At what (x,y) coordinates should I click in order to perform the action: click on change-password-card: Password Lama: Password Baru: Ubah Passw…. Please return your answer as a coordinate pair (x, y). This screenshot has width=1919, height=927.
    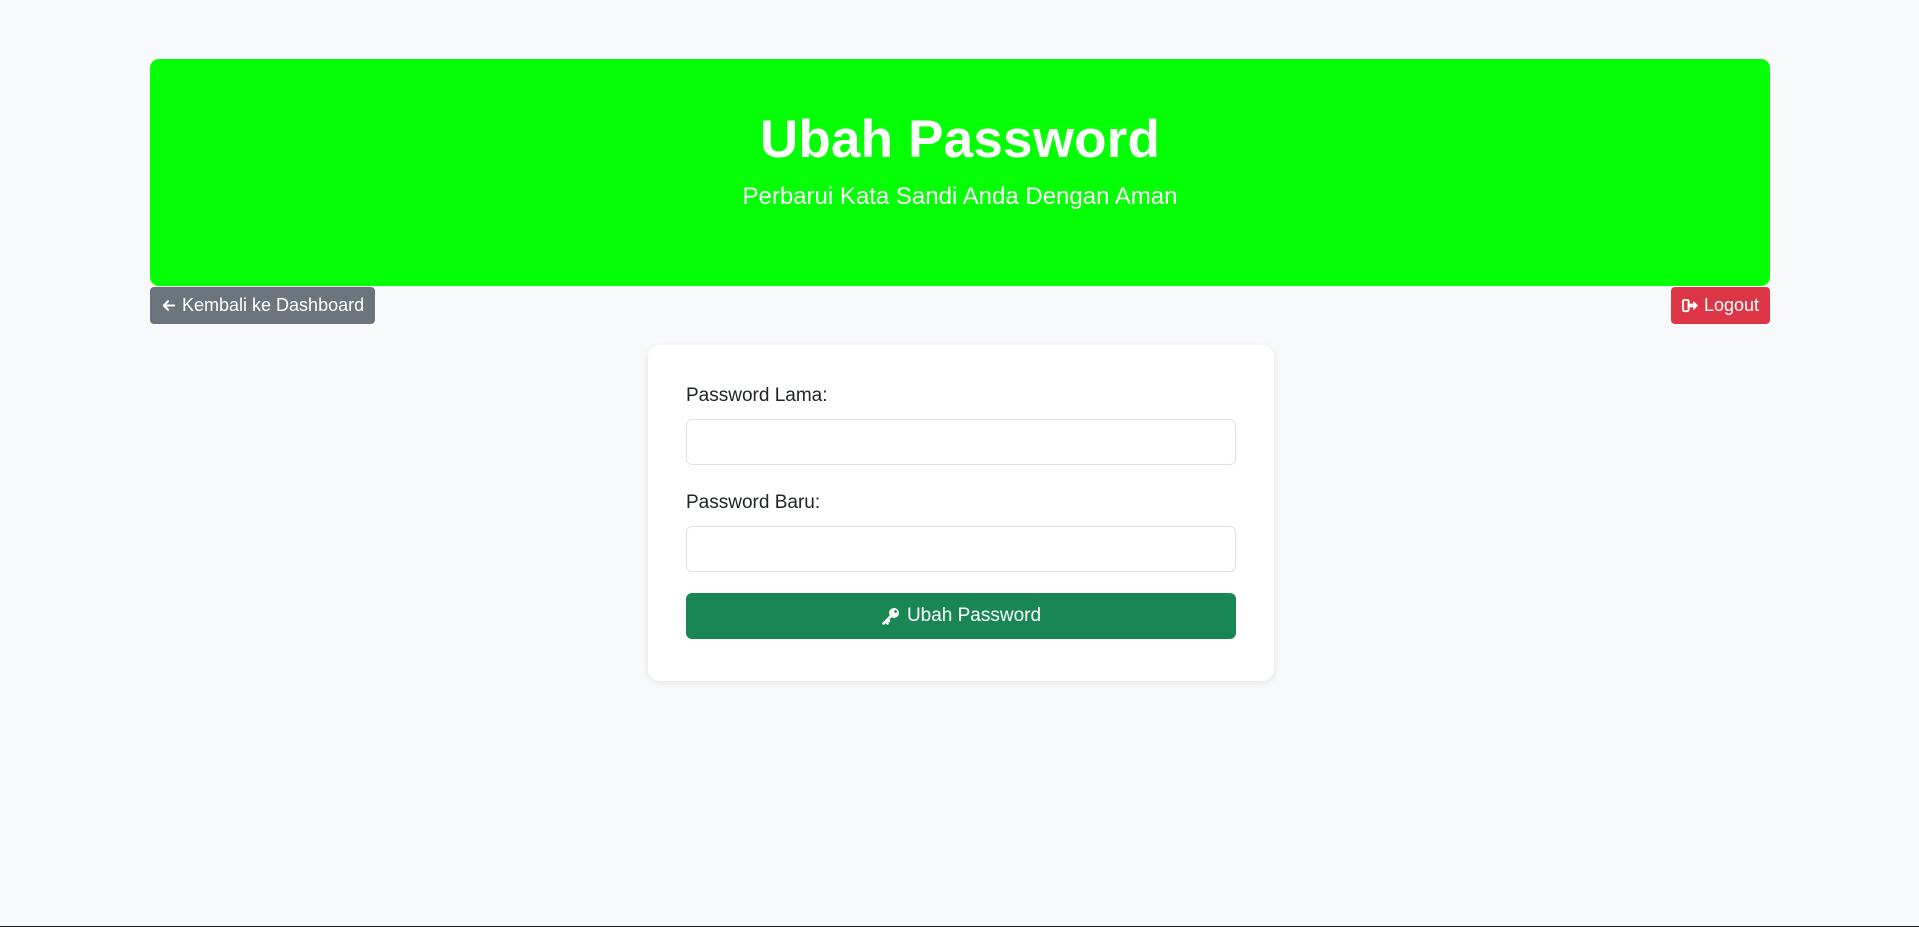
    Looking at the image, I should click on (961, 513).